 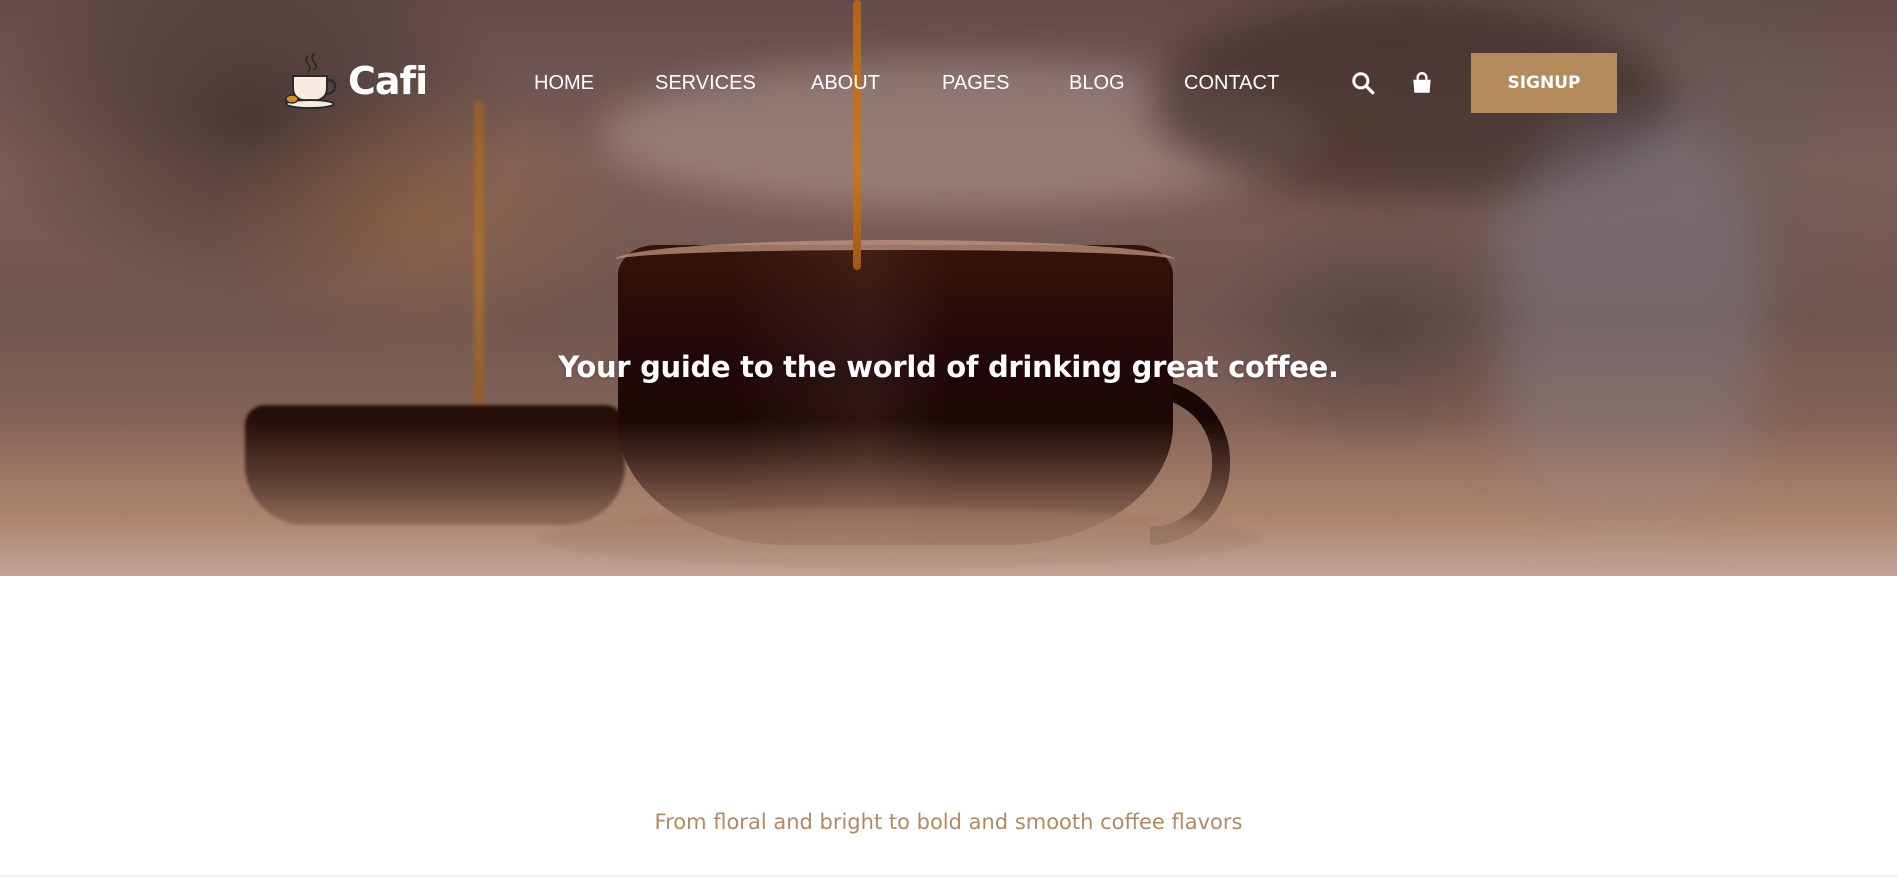 I want to click on brand-logo: Cafi, so click(x=355, y=81).